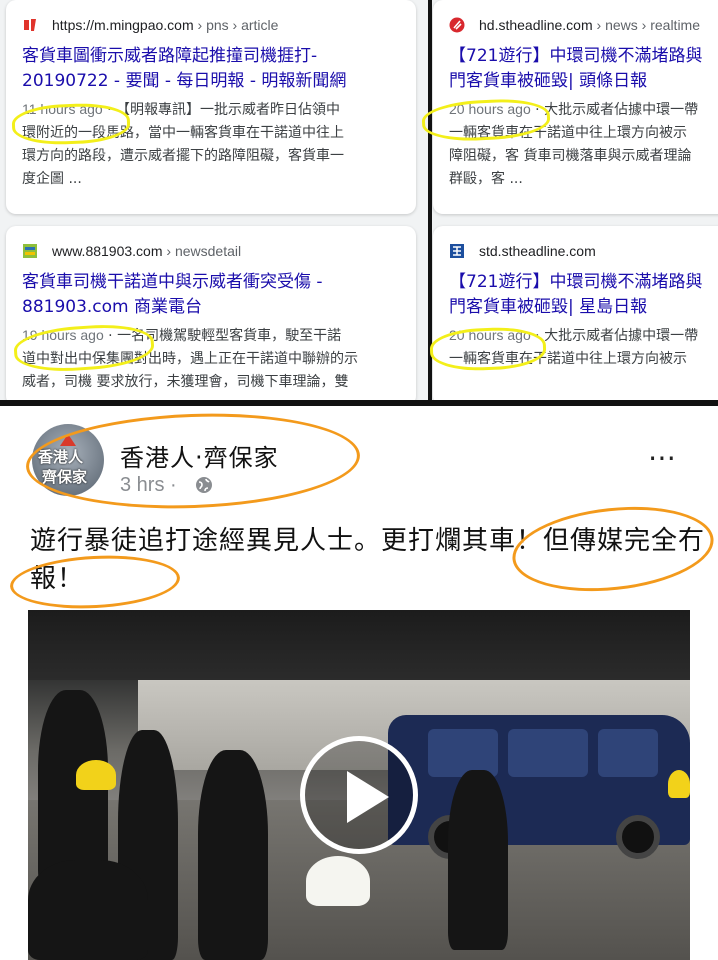 This screenshot has height=960, width=718. I want to click on avatar: 香港人 齊保家, so click(68, 460).